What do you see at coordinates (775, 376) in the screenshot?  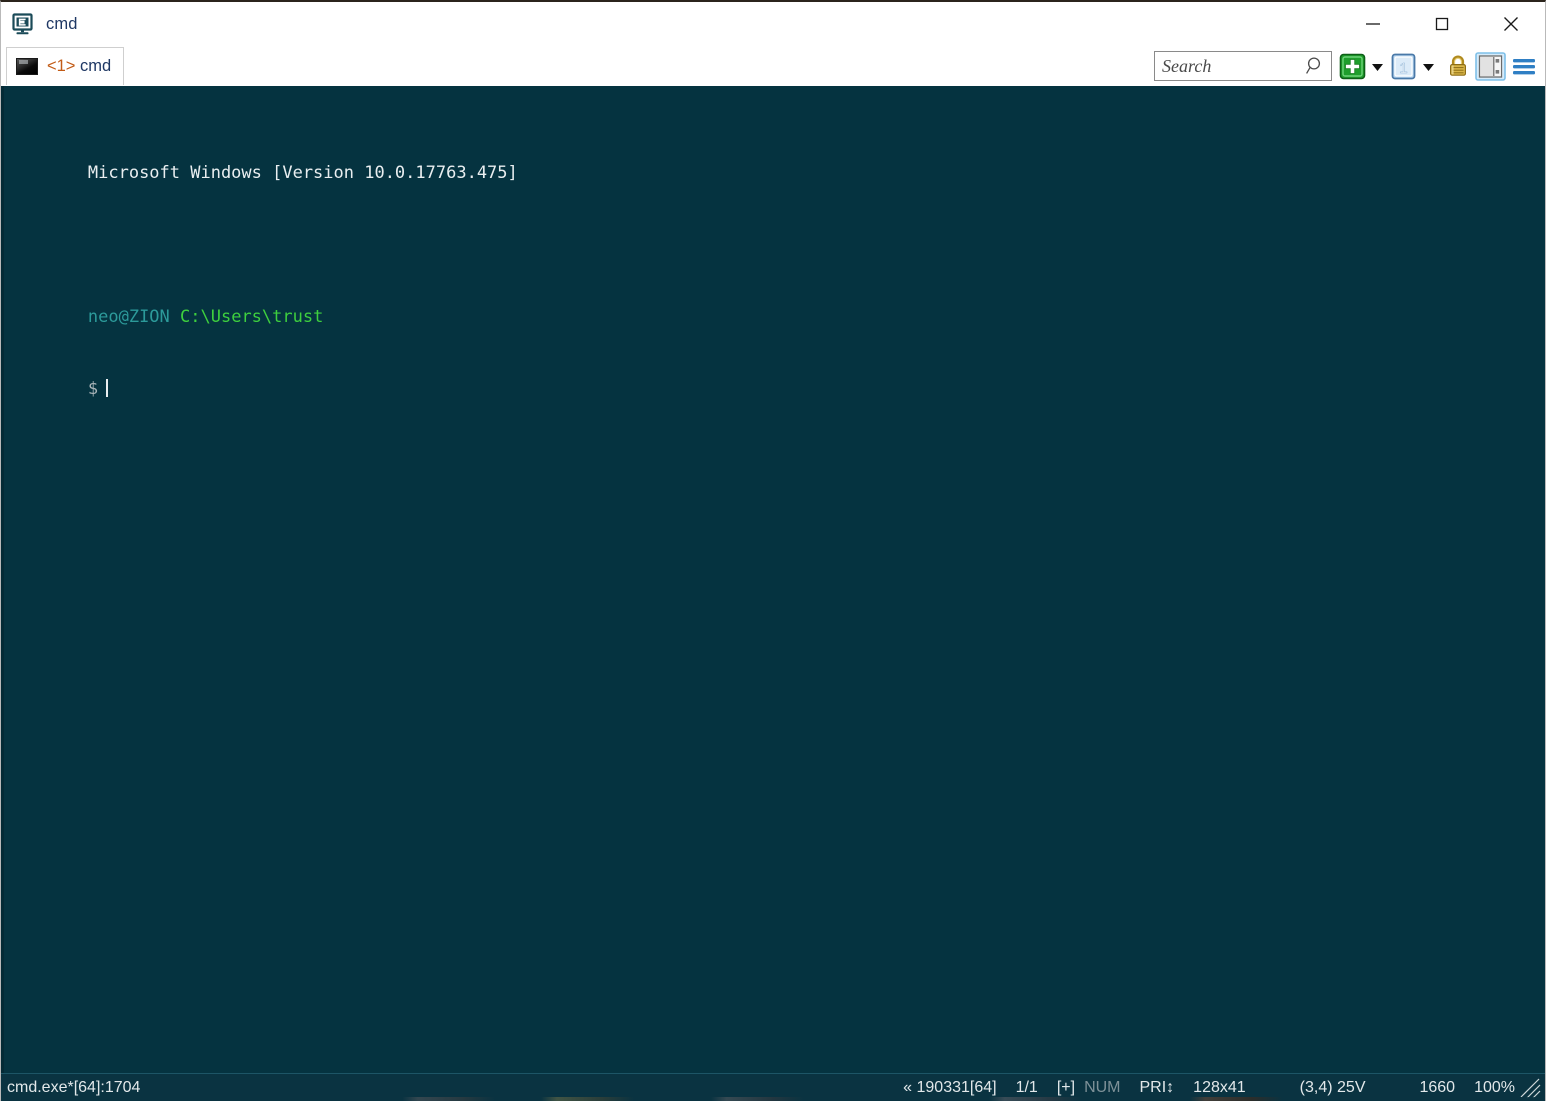 I see `terminal-line-input: $` at bounding box center [775, 376].